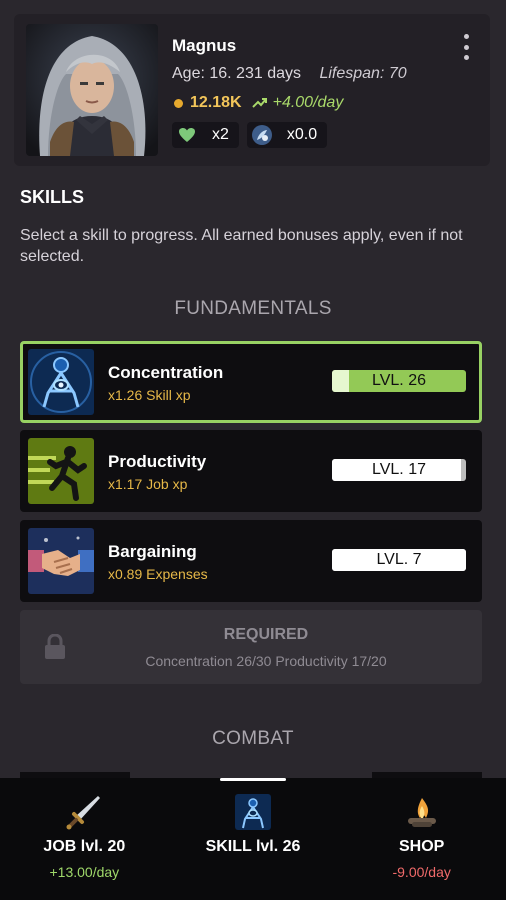 The height and width of the screenshot is (900, 506). What do you see at coordinates (251, 561) in the screenshot?
I see `skill-row-bargaining: Bargaining x0.89 Expenses LVL. 7` at bounding box center [251, 561].